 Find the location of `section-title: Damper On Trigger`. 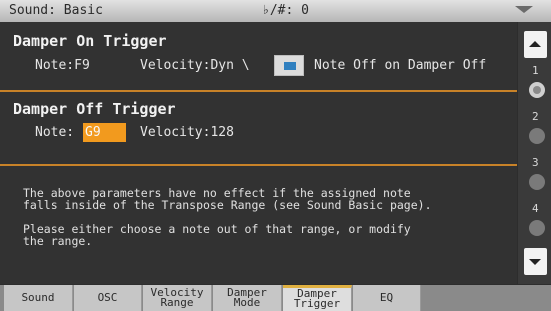

section-title: Damper On Trigger is located at coordinates (90, 41).